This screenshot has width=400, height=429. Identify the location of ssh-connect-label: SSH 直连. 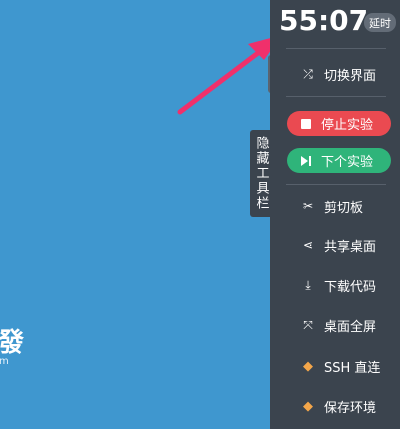
(352, 368).